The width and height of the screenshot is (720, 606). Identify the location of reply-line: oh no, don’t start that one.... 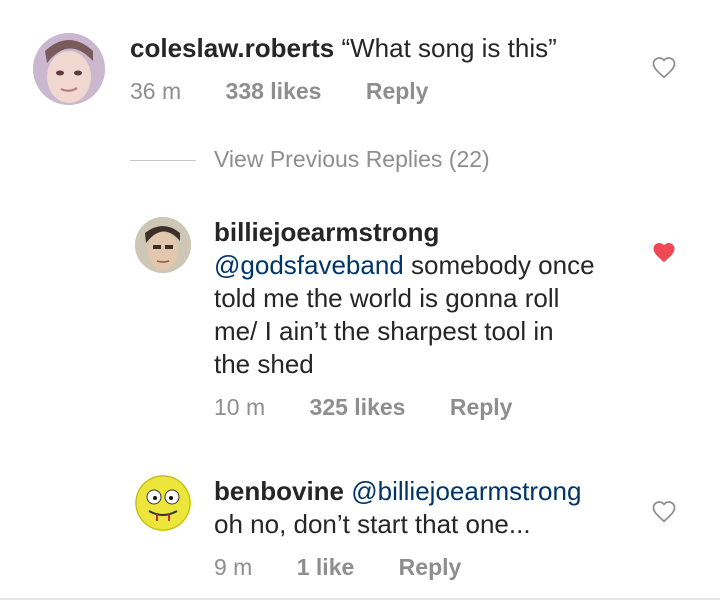
(372, 524).